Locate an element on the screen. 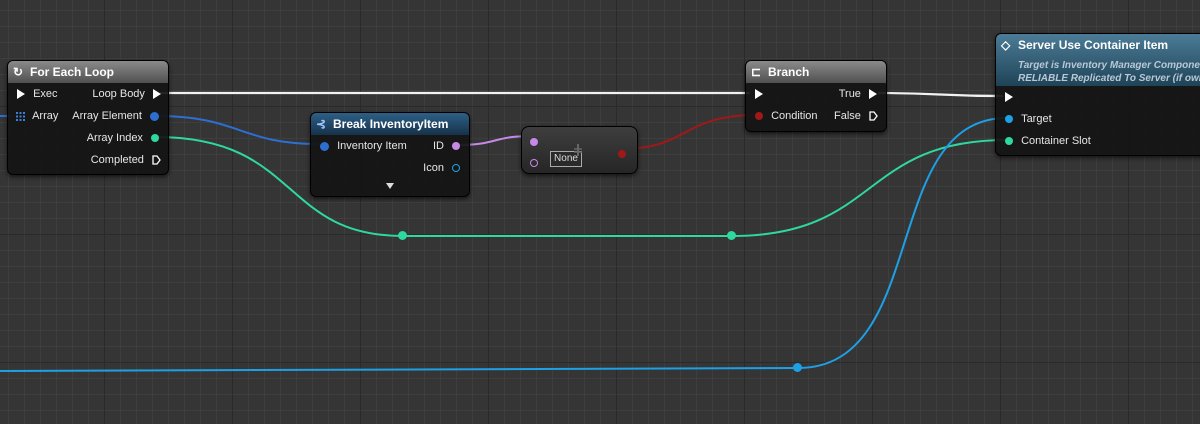 This screenshot has height=424, width=1200. container-slot-input-pin: Container Slot is located at coordinates (1048, 141).